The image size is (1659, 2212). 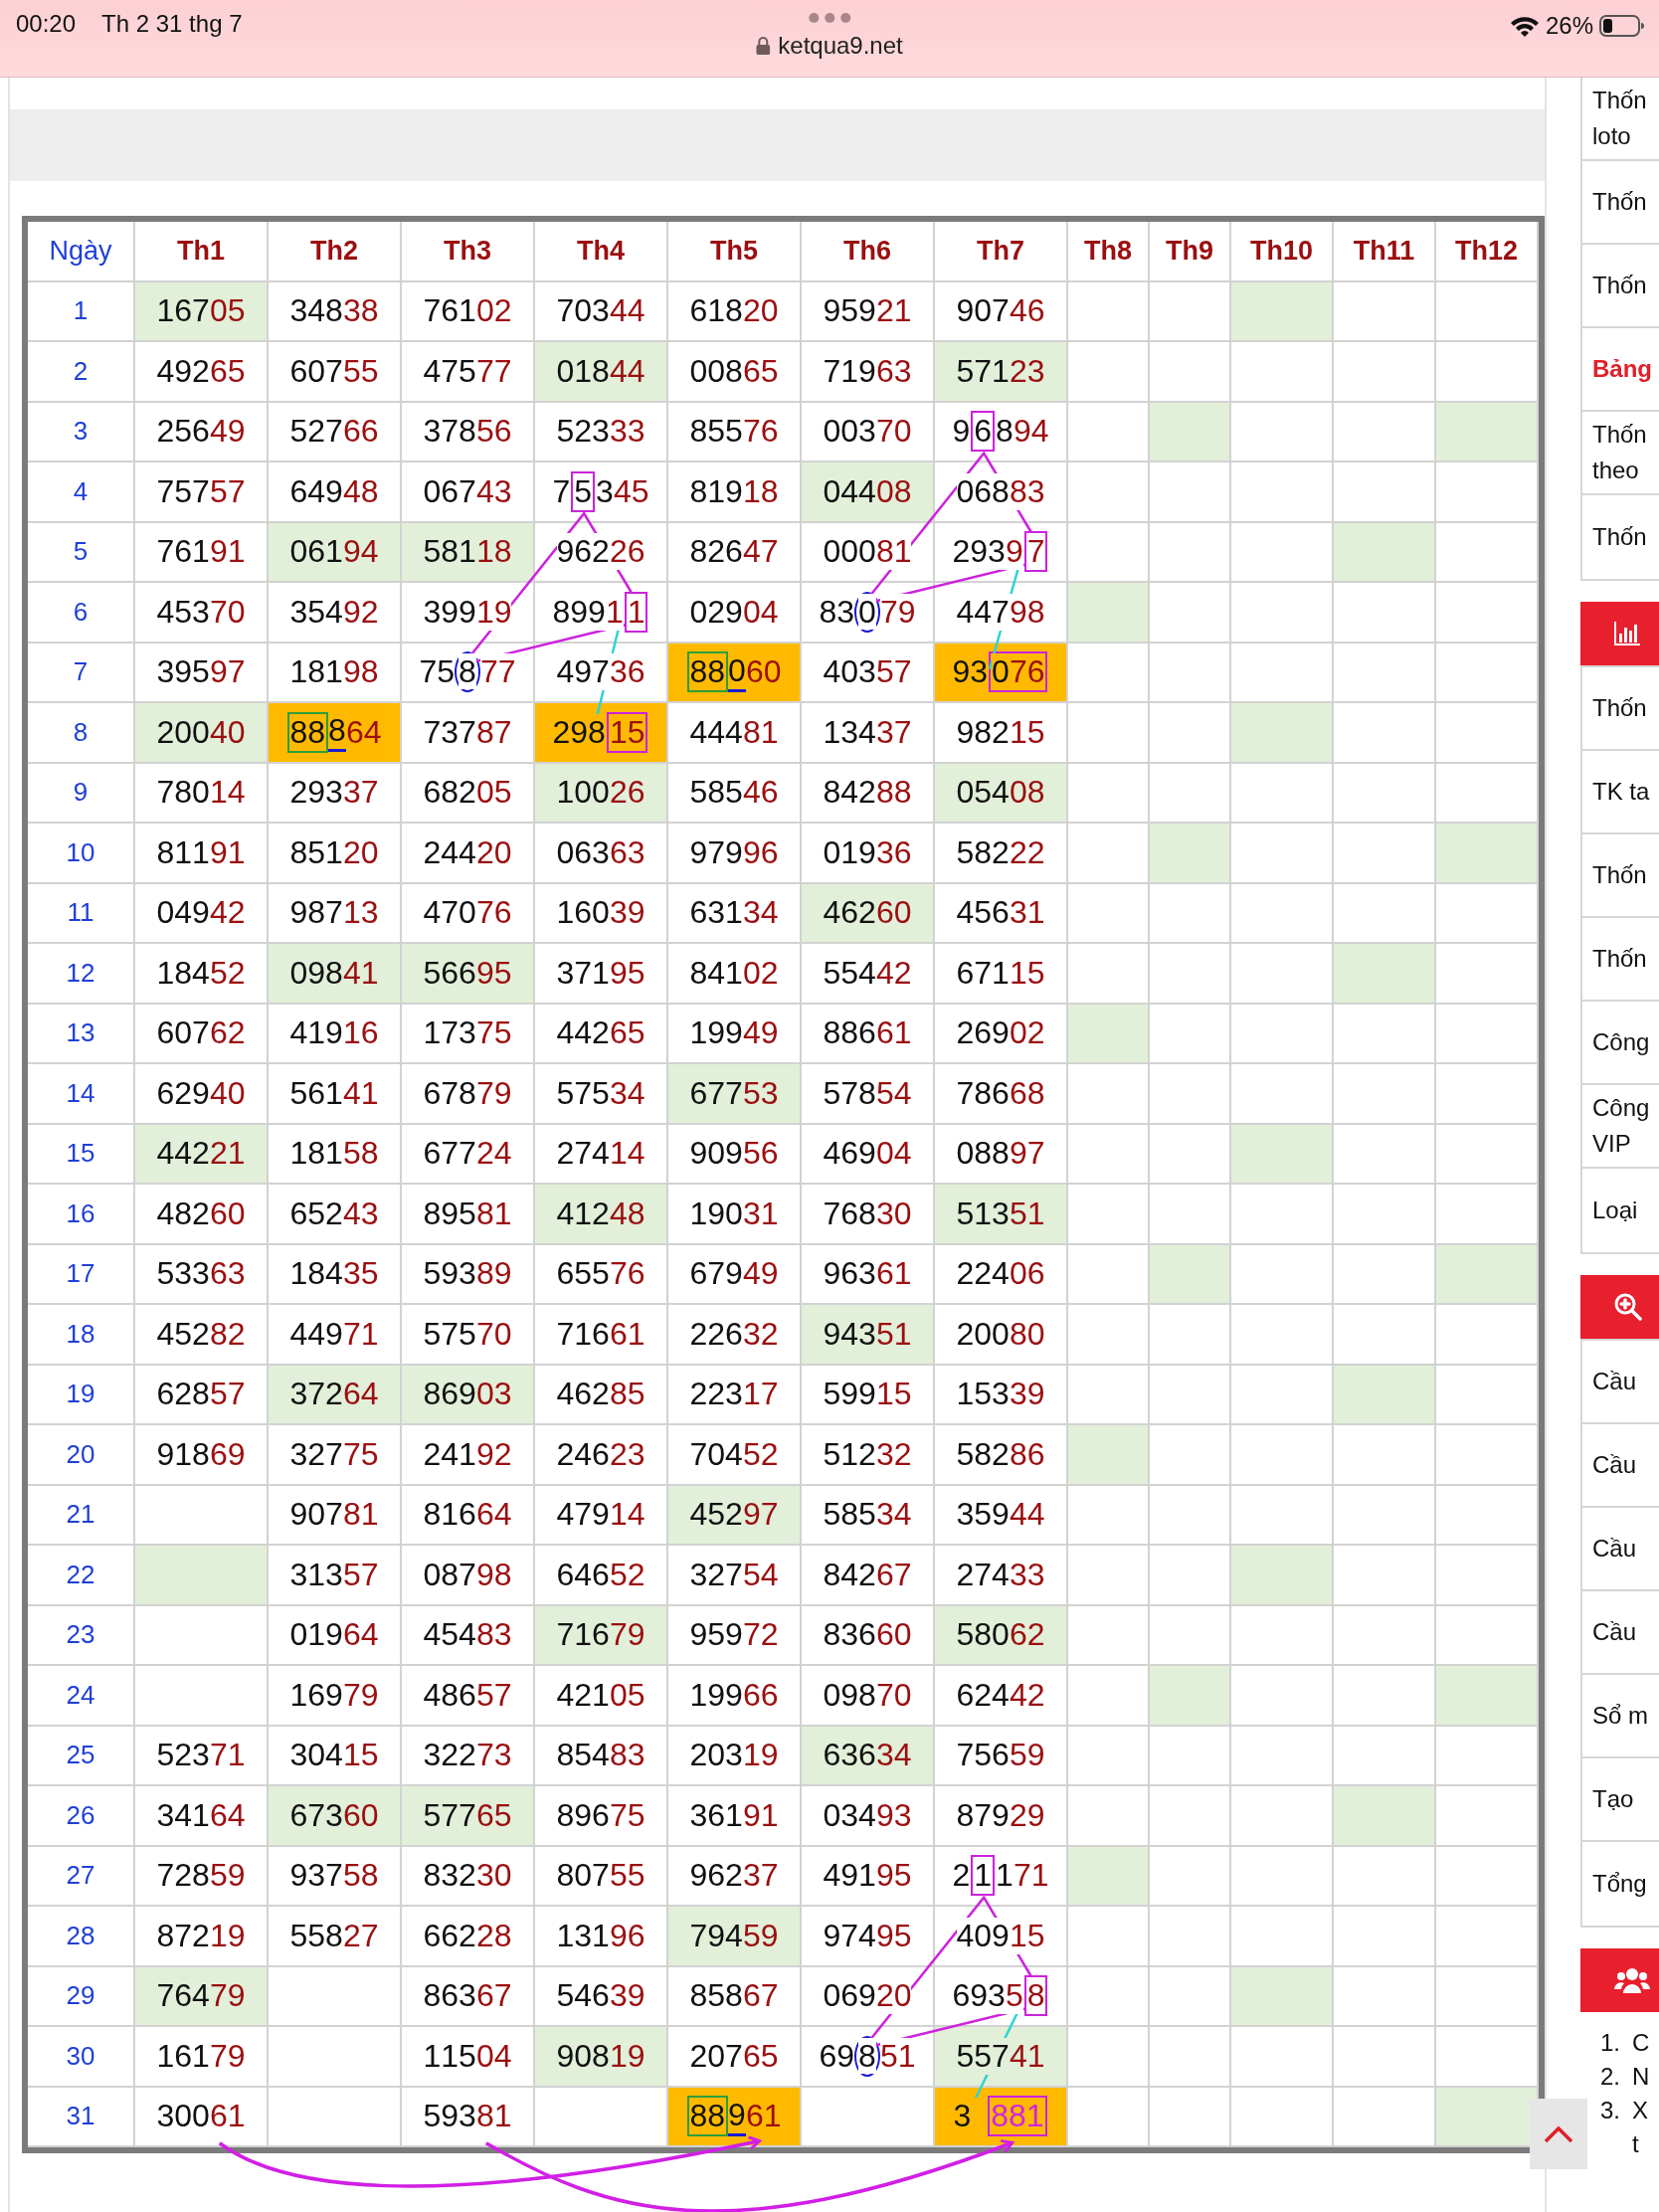 I want to click on sidebar-link: Sổ m, so click(x=1620, y=1716).